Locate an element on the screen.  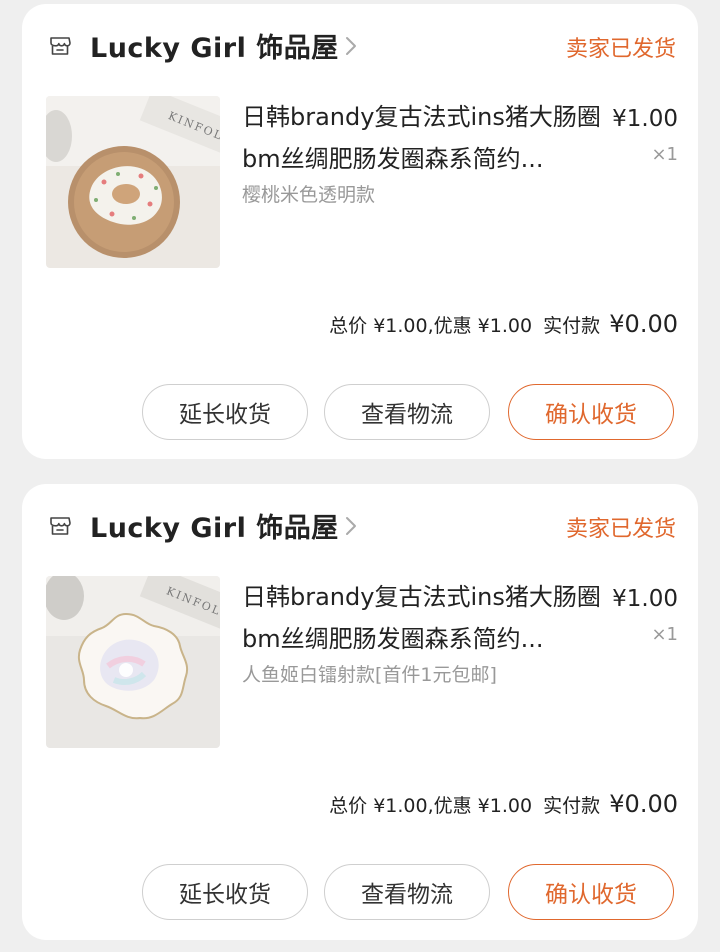
product-variant: 人鱼姬白镭射款[首件1元包邮] is located at coordinates (369, 675).